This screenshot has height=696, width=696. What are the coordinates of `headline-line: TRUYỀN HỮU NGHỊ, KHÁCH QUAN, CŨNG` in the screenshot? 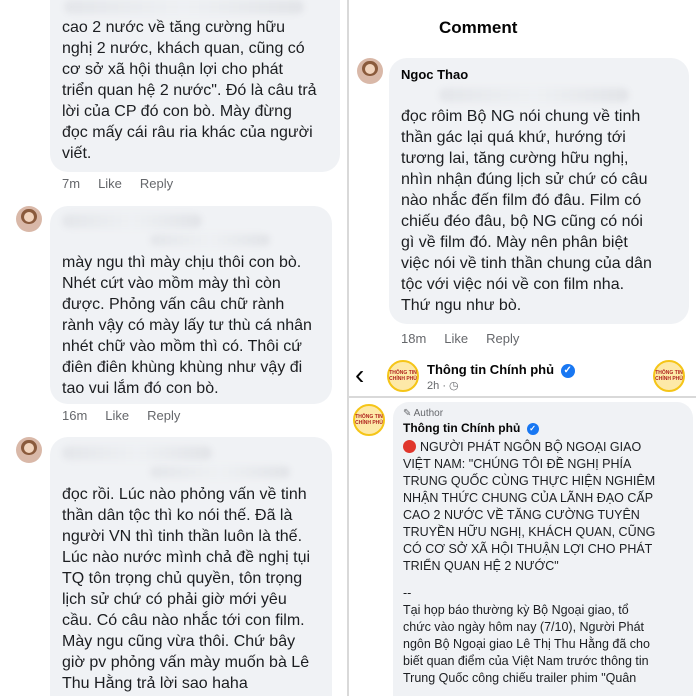 It's located at (529, 532).